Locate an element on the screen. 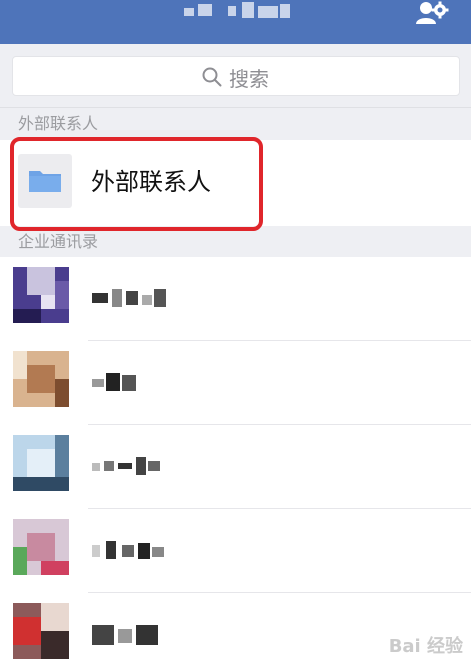 The width and height of the screenshot is (471, 662). search-input: 搜索 is located at coordinates (236, 76).